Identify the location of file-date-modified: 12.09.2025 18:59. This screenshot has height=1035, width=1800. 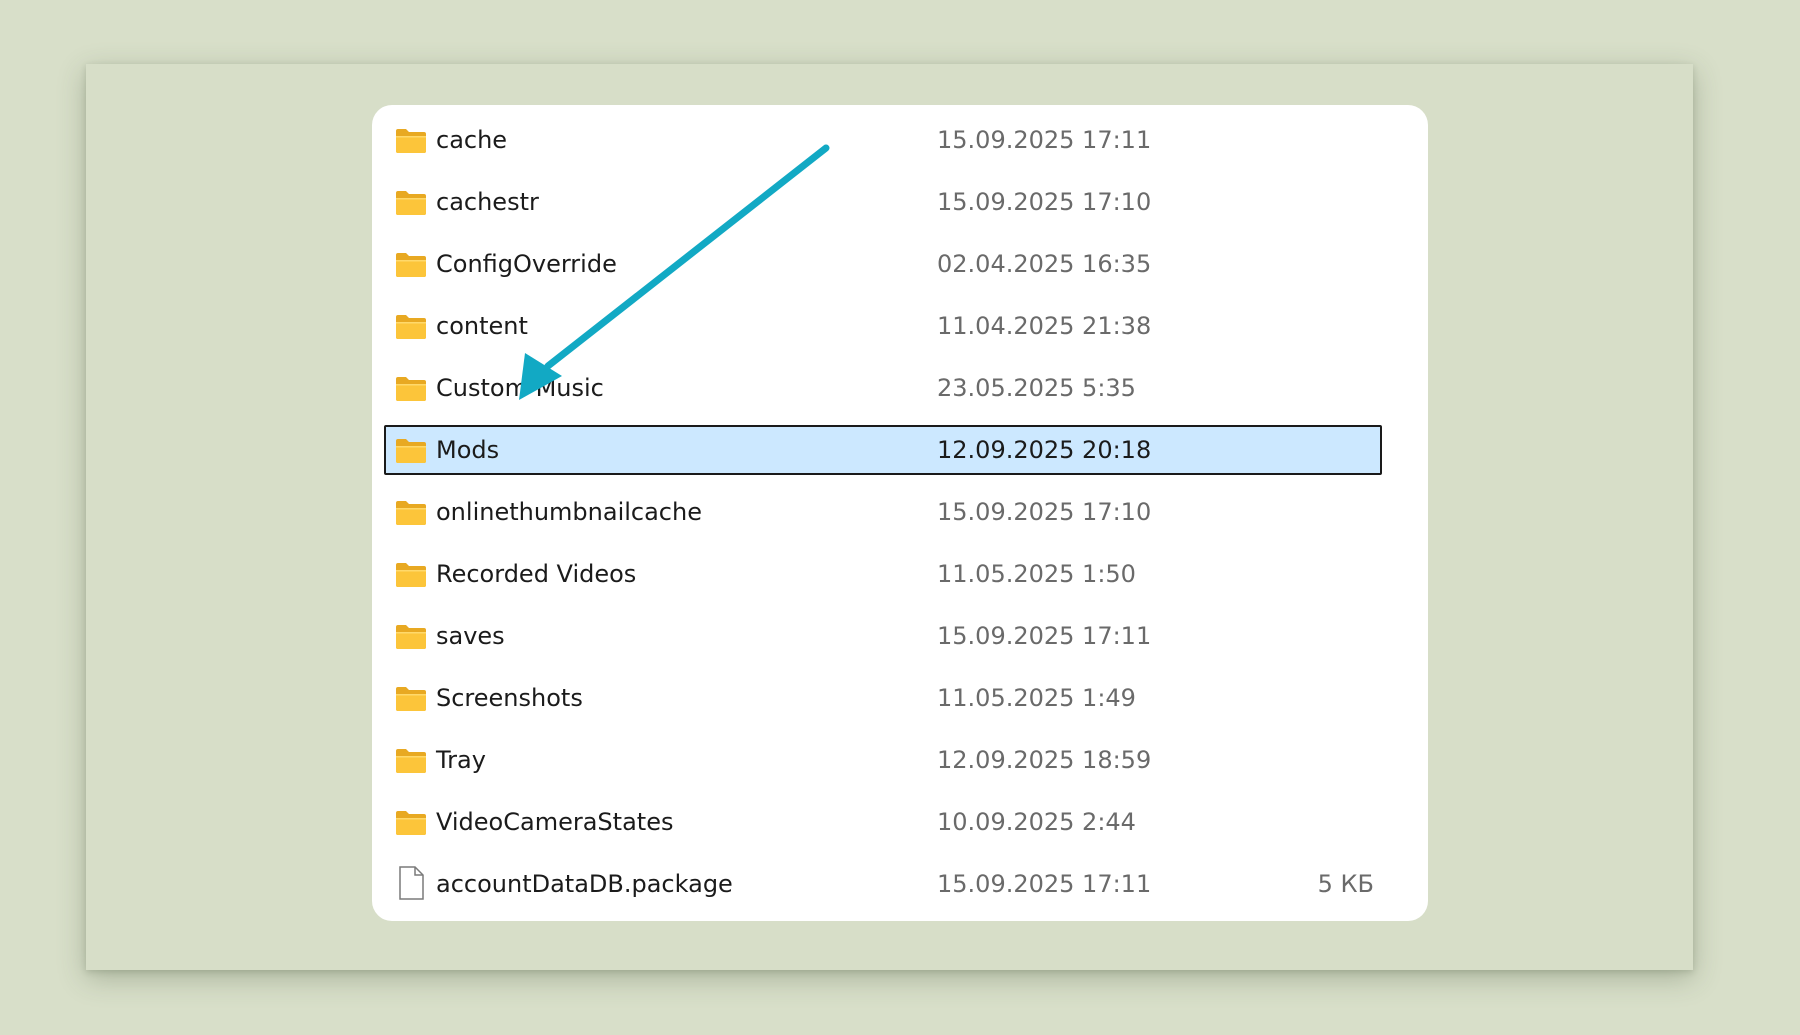
(1044, 760).